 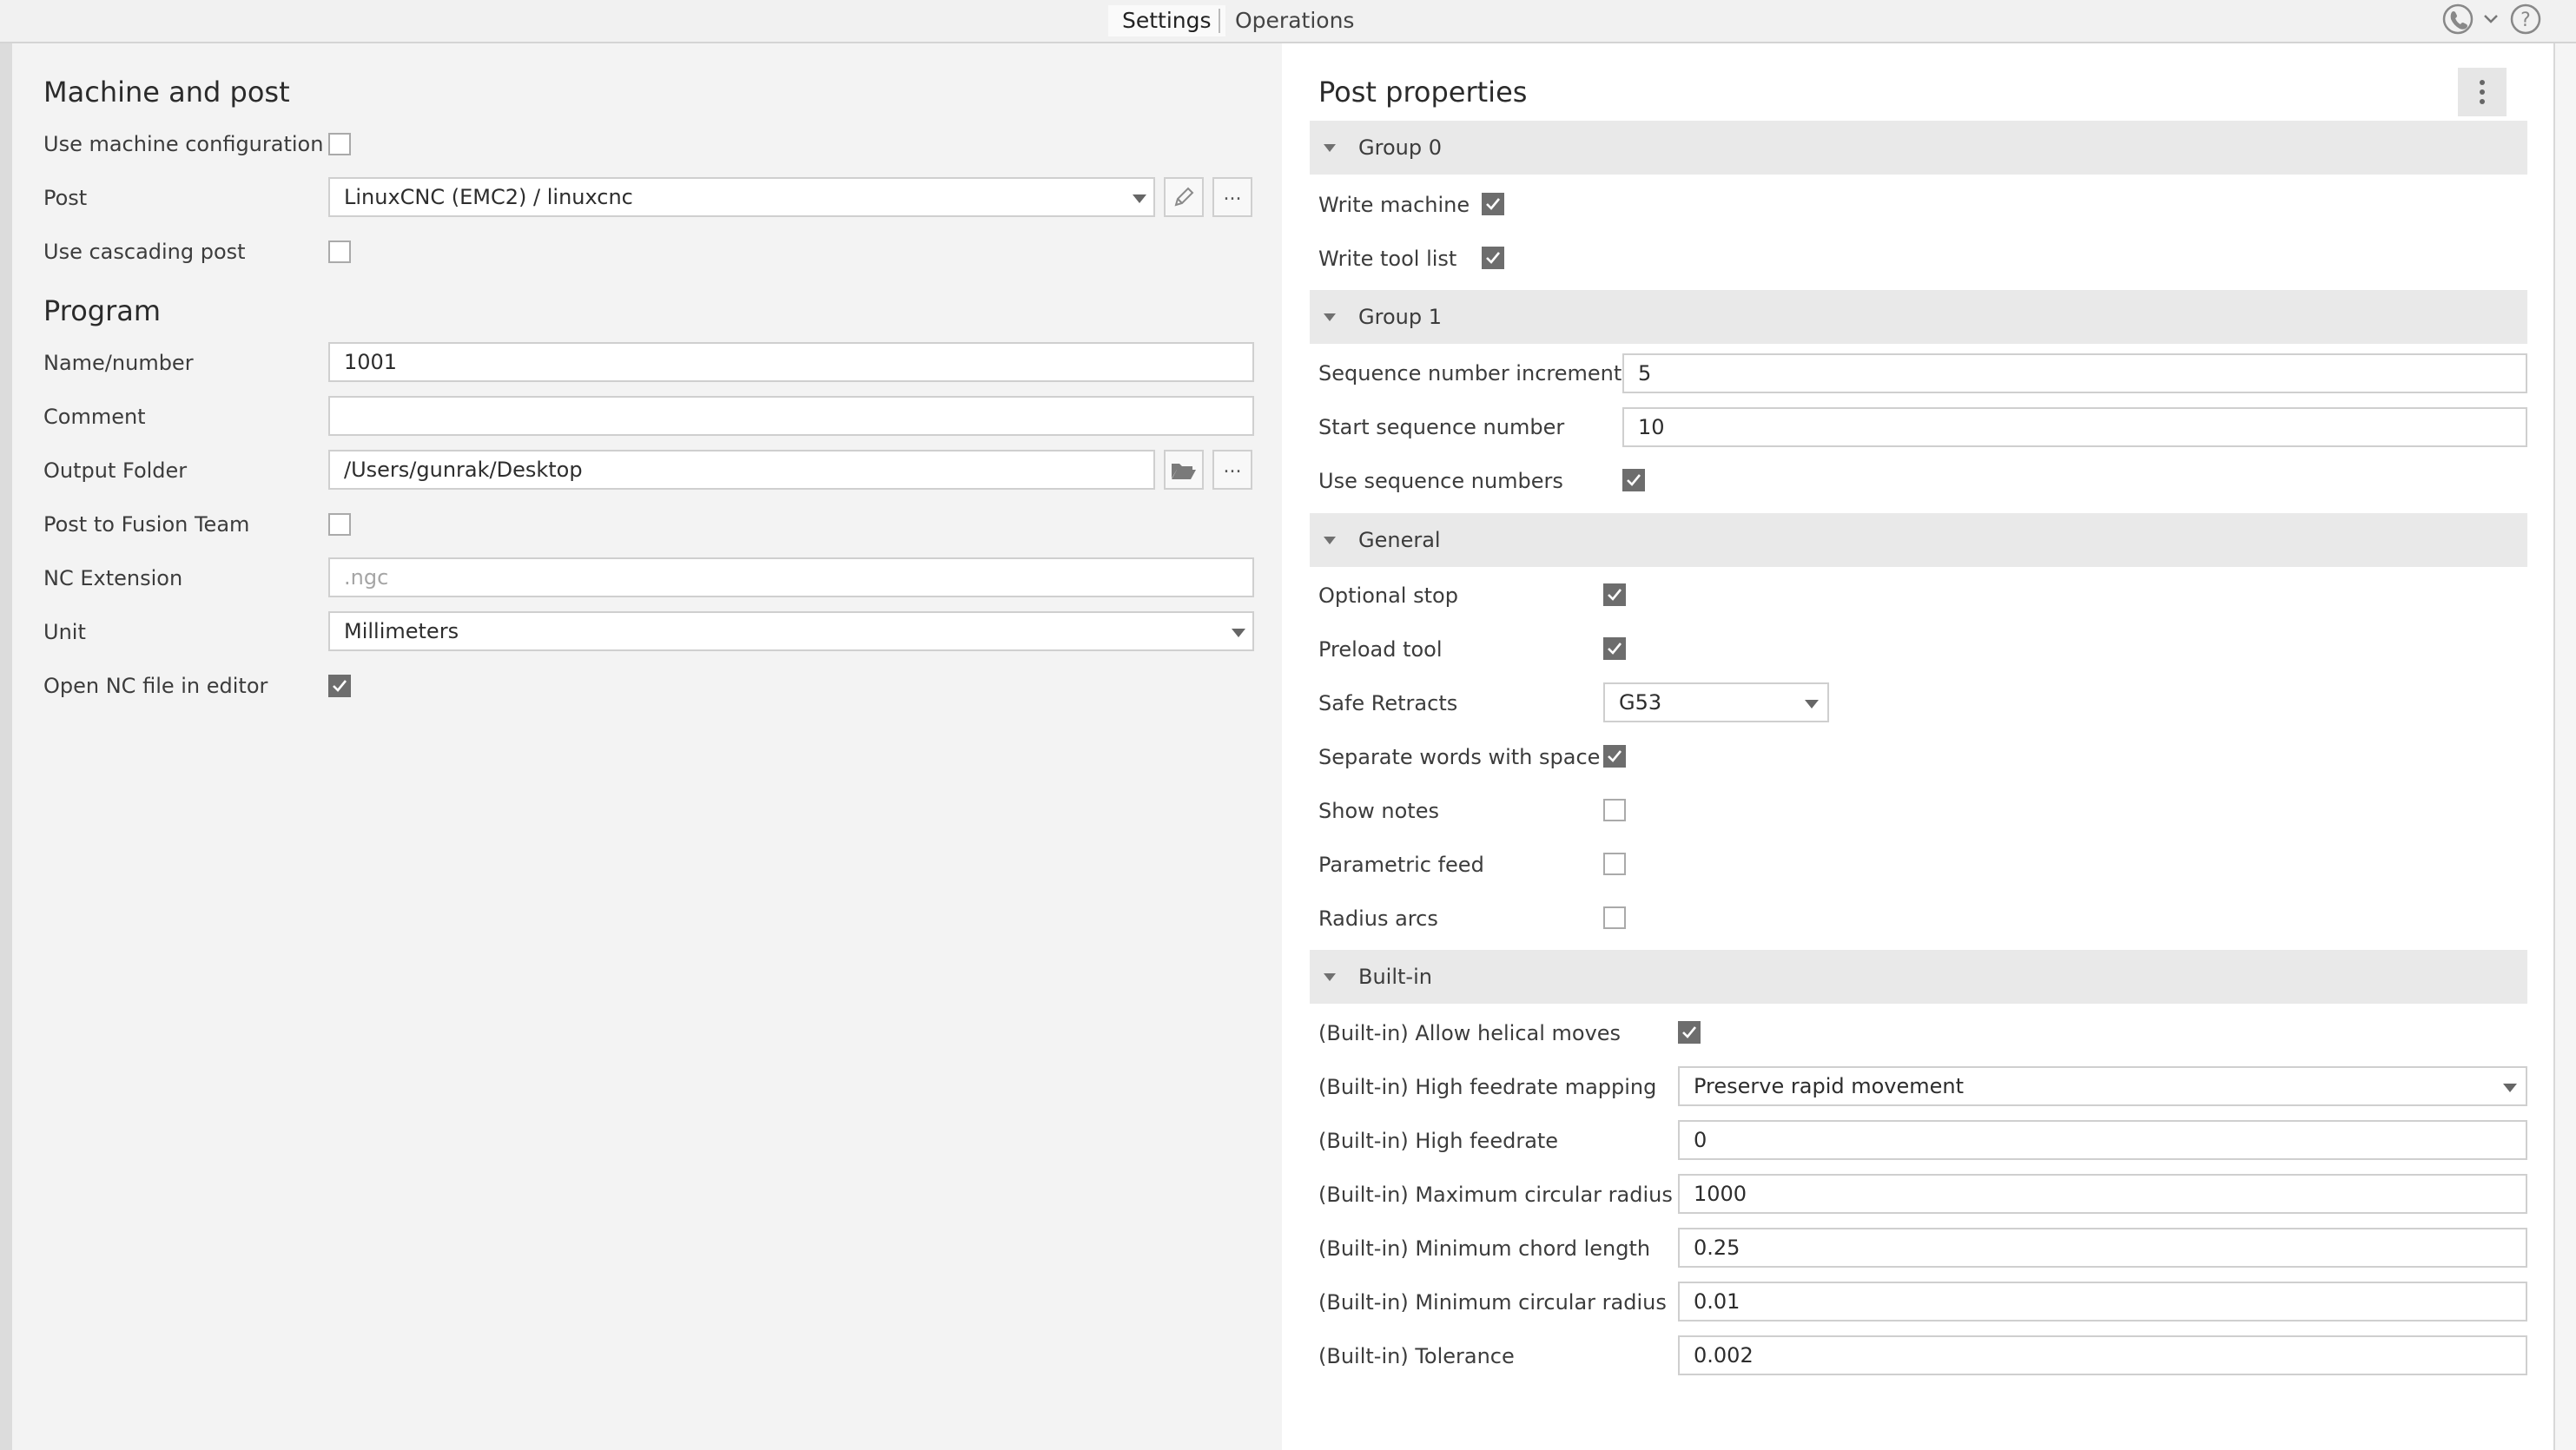 I want to click on use-machine-config-label: Use machine configuration, so click(x=183, y=144).